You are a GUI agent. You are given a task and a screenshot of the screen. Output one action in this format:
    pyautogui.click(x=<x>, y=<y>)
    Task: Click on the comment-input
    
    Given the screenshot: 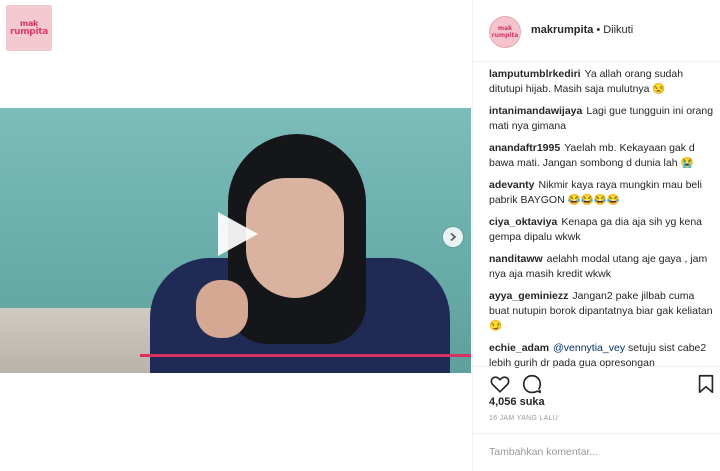 What is the action you would take?
    pyautogui.click(x=599, y=452)
    